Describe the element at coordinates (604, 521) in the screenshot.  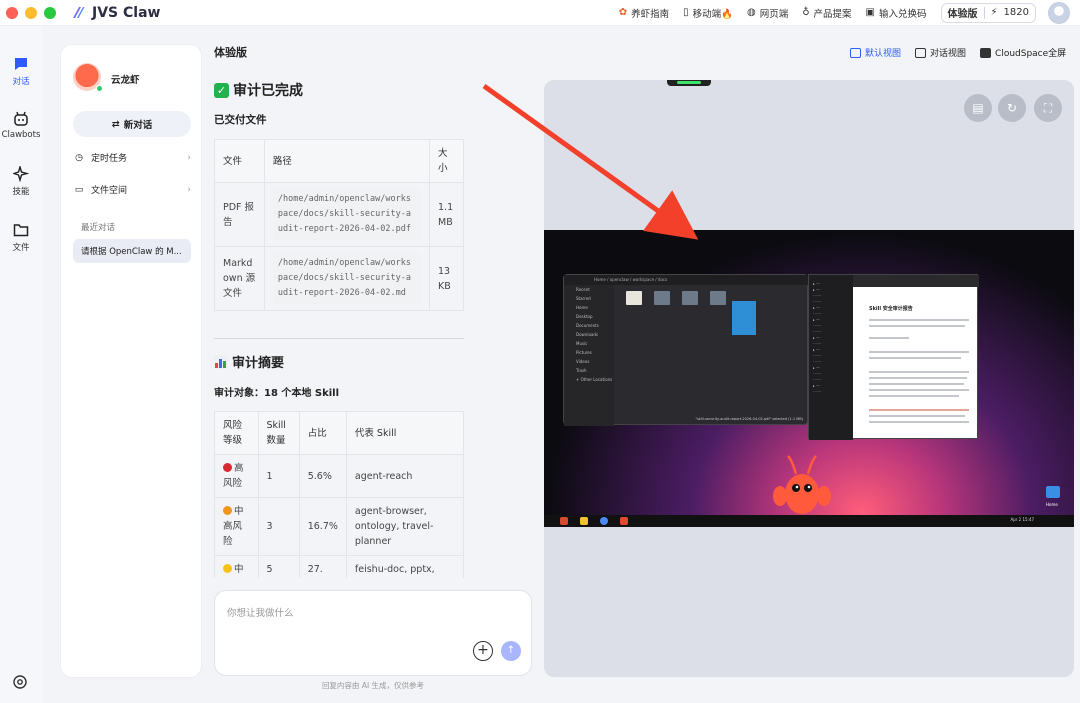
I see `chrome-icon` at that location.